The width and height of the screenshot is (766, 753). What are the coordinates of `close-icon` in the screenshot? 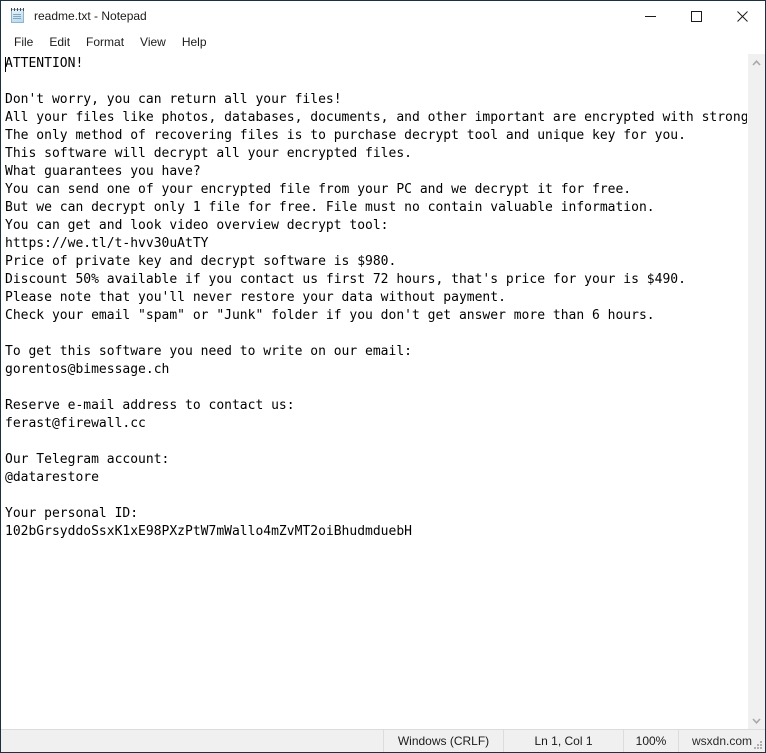 It's located at (742, 16).